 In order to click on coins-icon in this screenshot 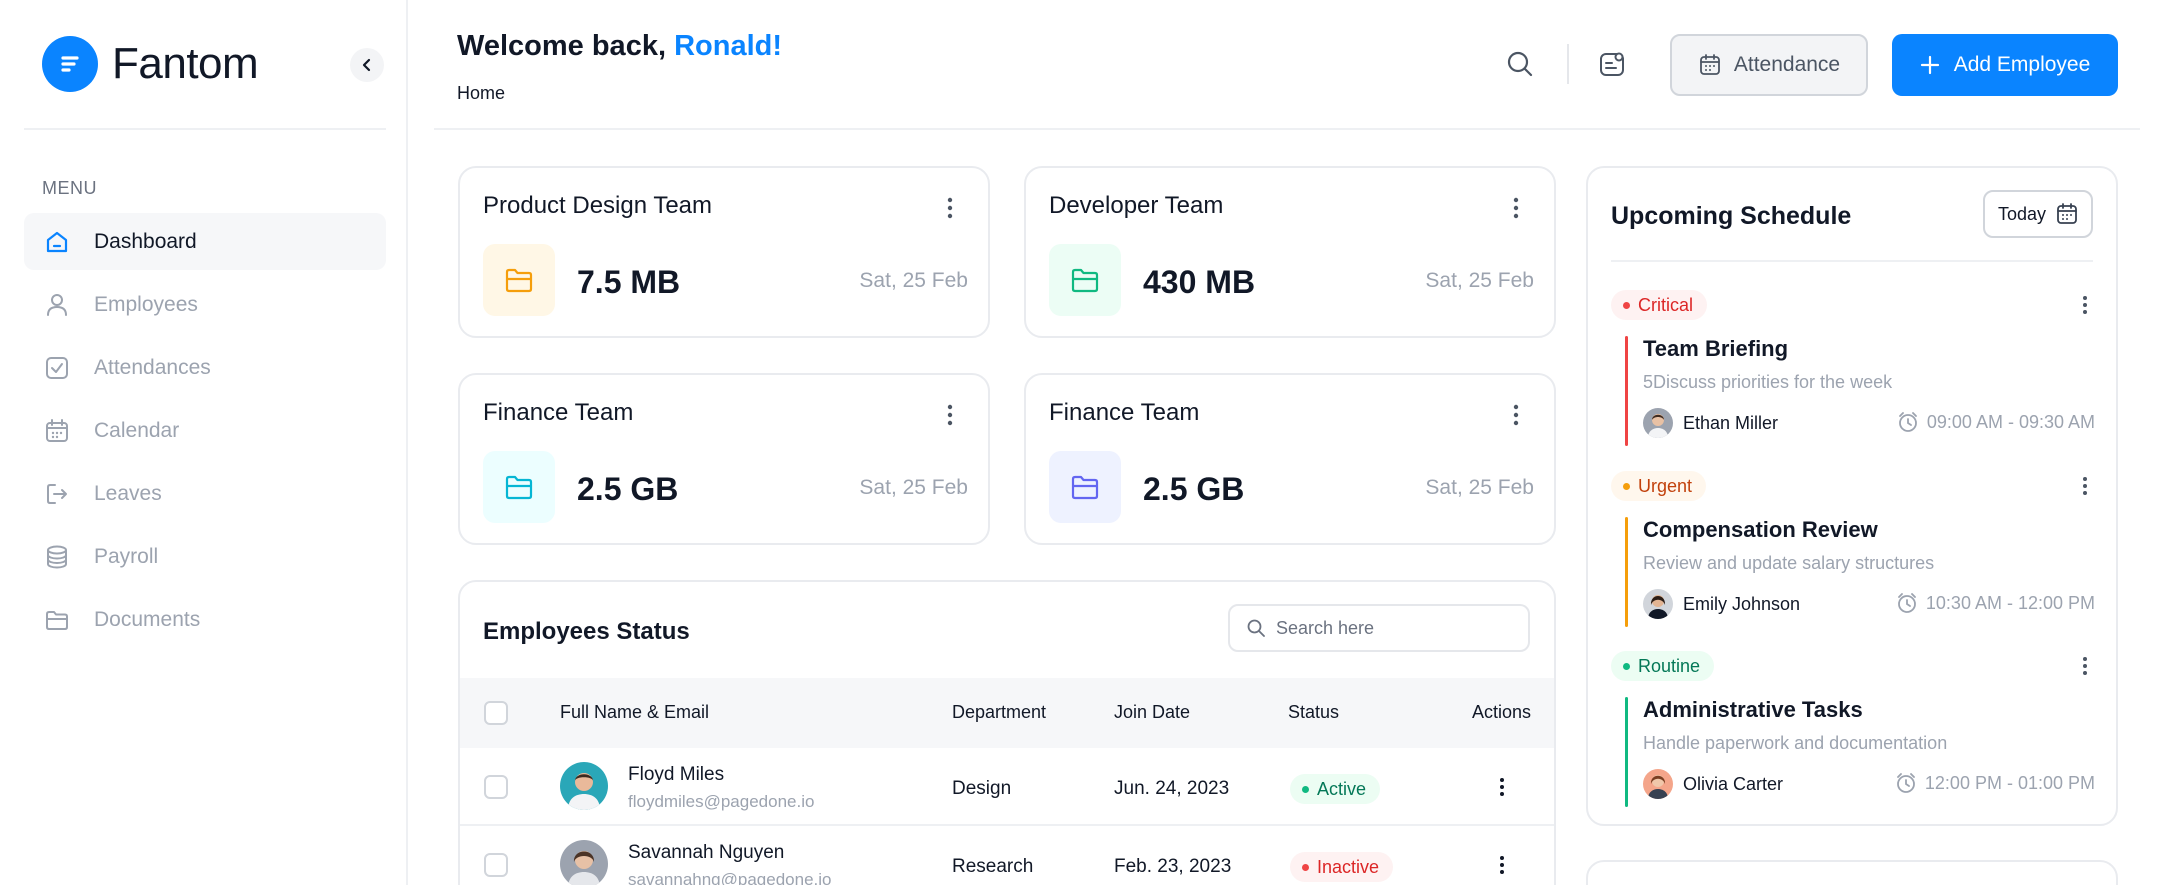, I will do `click(57, 557)`.